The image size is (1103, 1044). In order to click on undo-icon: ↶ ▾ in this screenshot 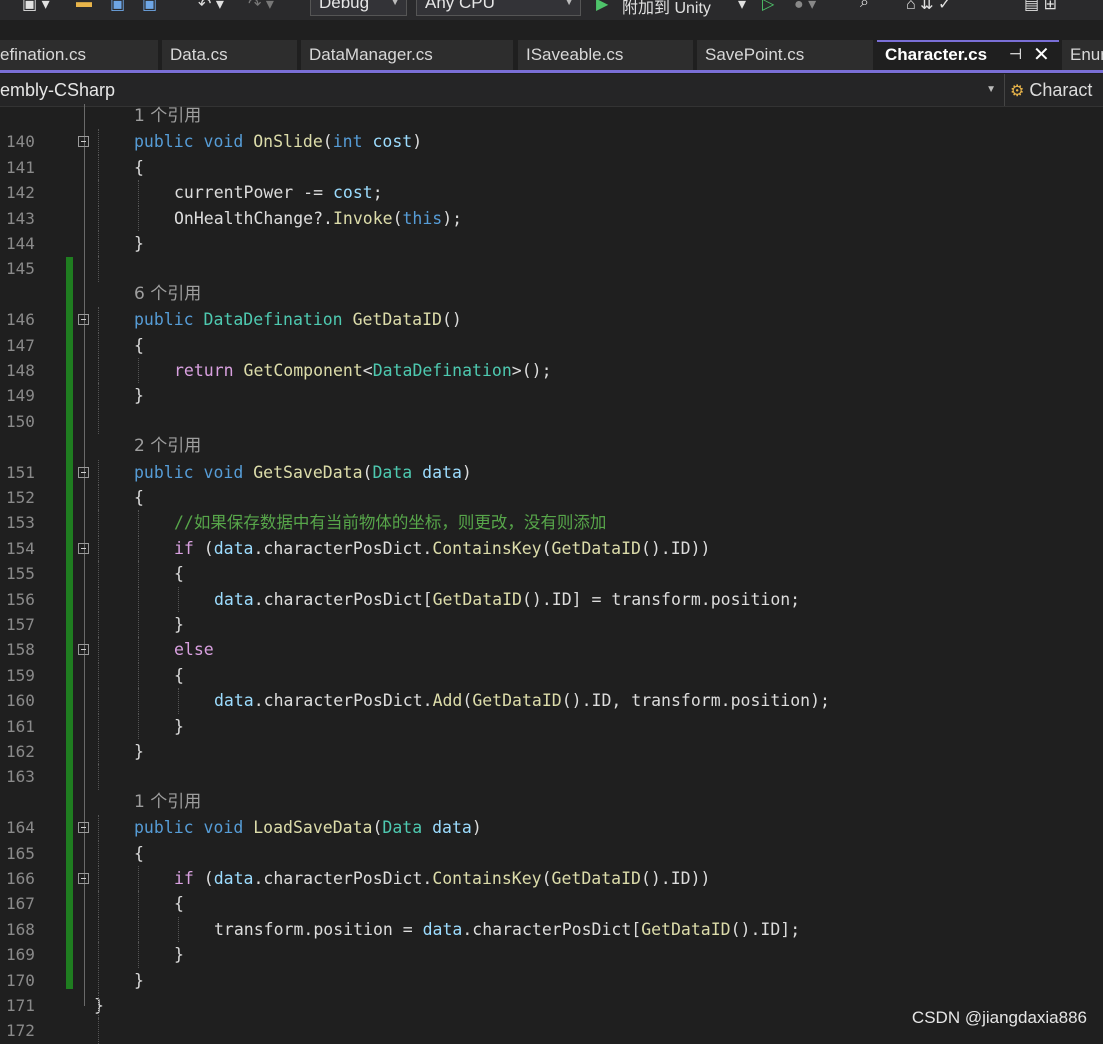, I will do `click(211, 8)`.